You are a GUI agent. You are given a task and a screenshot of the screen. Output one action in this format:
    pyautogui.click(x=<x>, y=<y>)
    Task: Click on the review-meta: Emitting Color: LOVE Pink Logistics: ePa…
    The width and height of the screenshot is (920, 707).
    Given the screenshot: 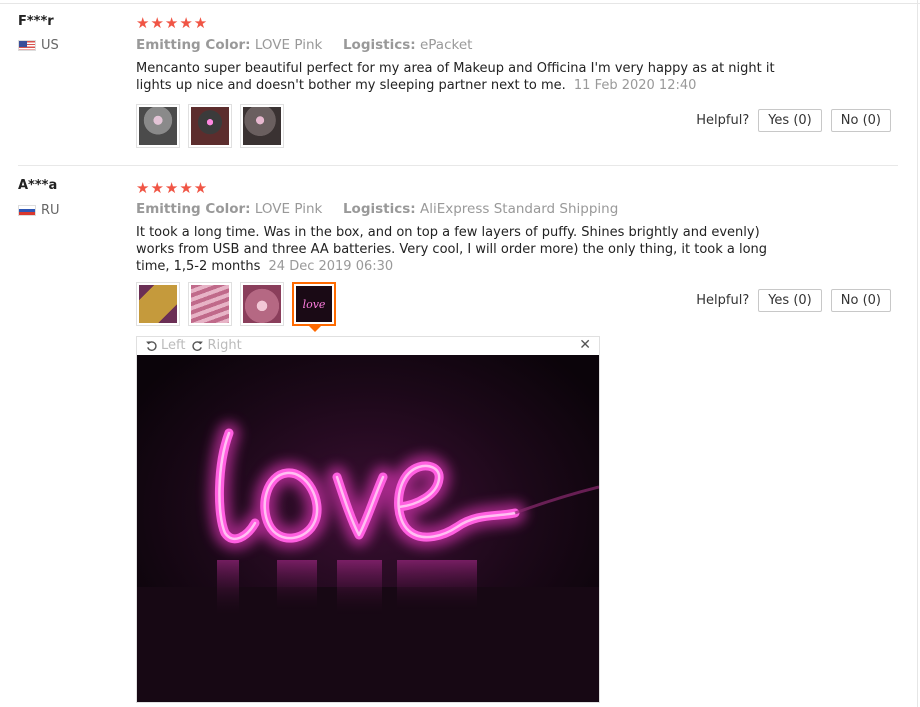 What is the action you would take?
    pyautogui.click(x=304, y=45)
    